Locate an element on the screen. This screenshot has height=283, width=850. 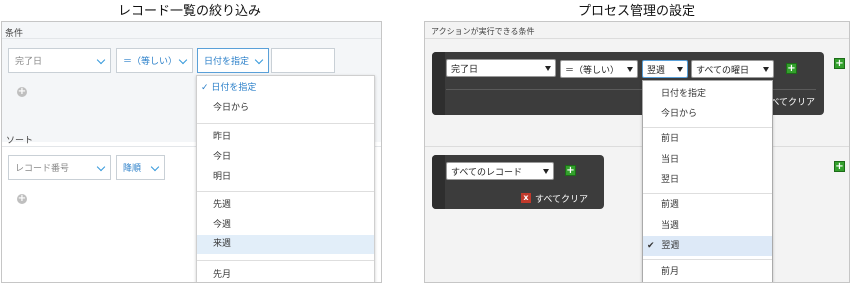
weekday-select-label: すべての曜日 is located at coordinates (723, 70).